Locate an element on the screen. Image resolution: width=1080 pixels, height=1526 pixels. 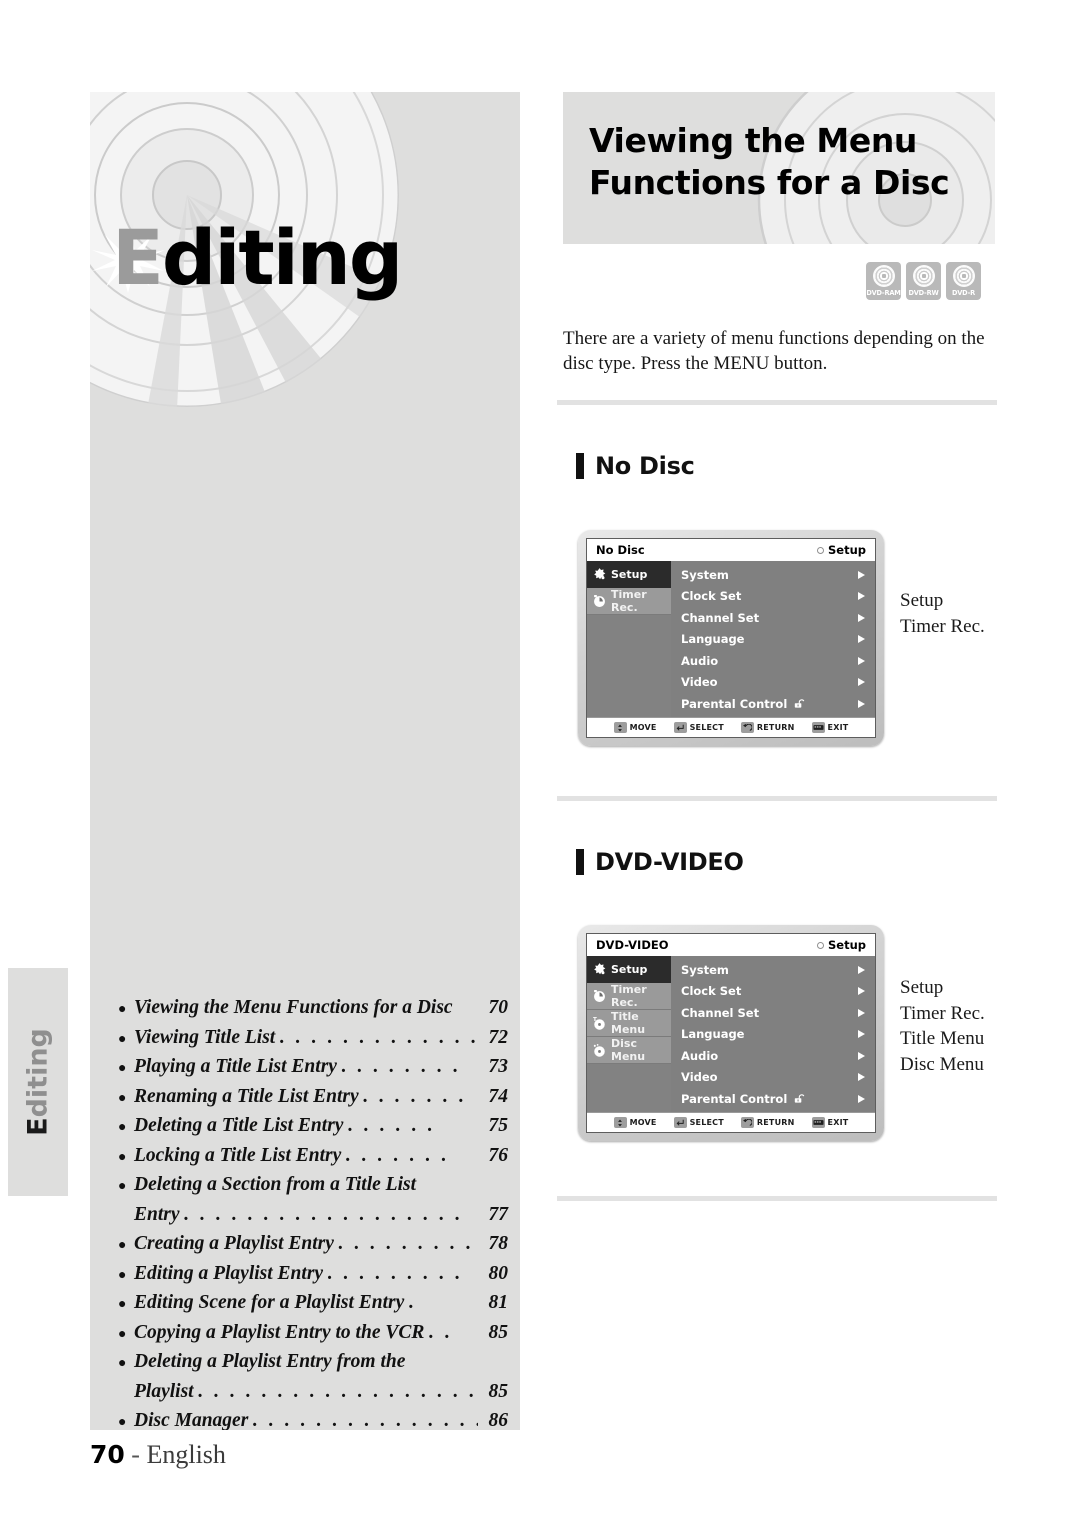
osd-footer-label: SELECT is located at coordinates (706, 727).